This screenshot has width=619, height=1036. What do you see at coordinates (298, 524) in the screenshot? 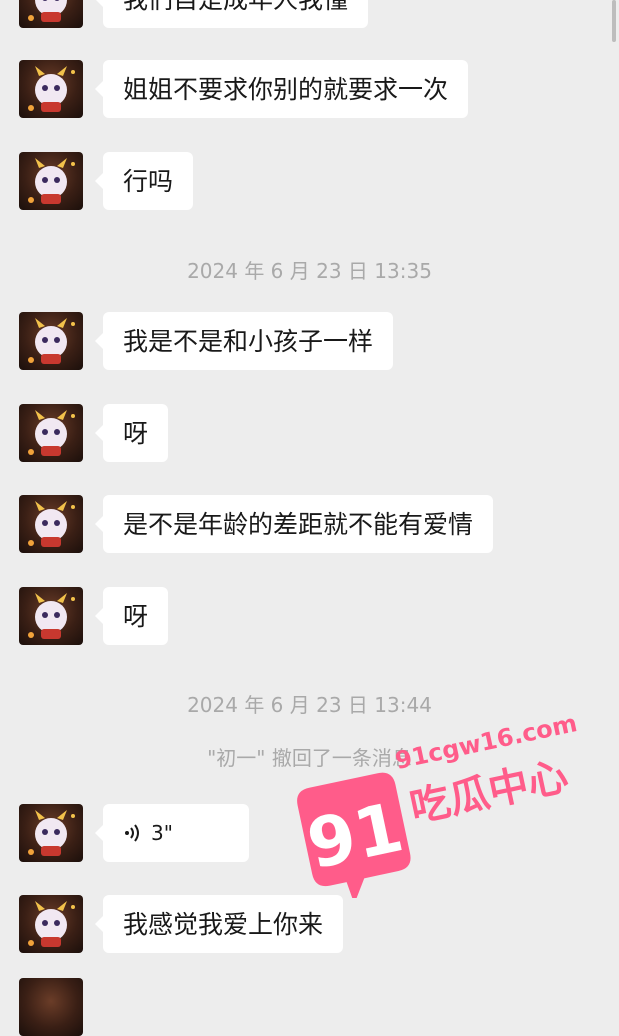
I see `message-text: 是不是年龄的差距就不能有爱情` at bounding box center [298, 524].